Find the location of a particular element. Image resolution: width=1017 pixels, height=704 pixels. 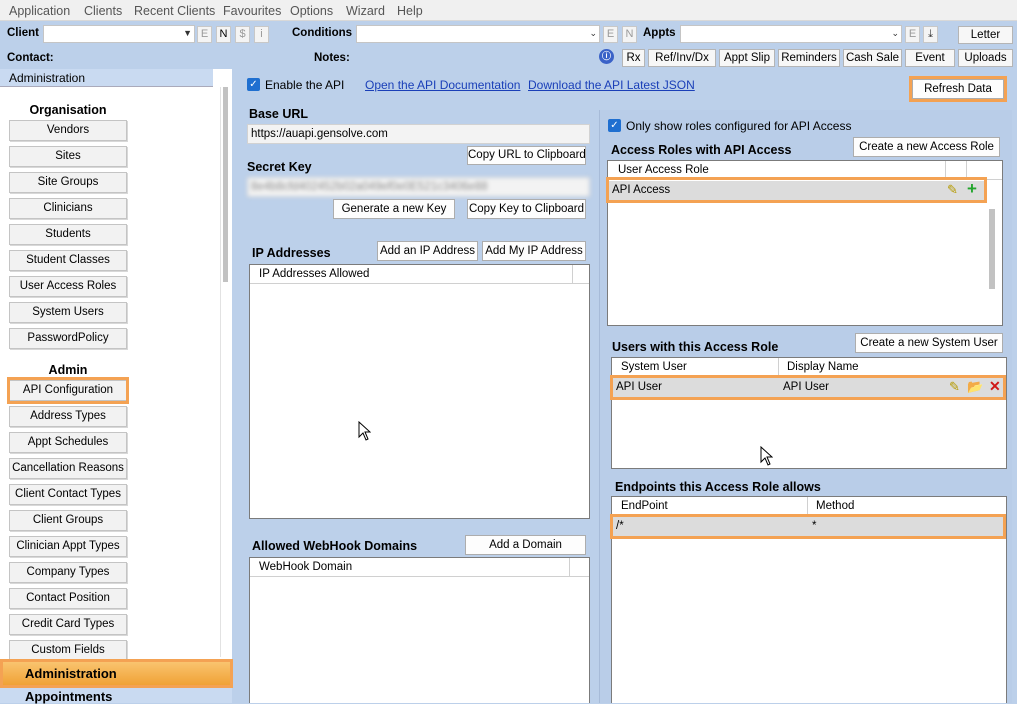

column-endpoint: EndPoint is located at coordinates (644, 506).